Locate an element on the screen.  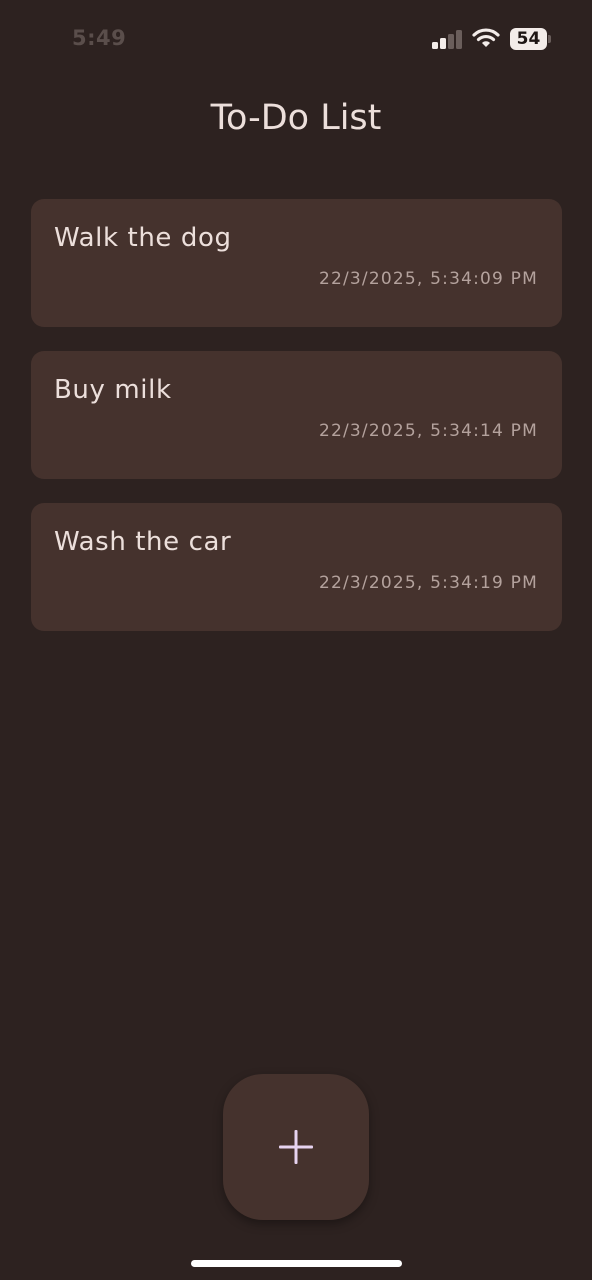
todo-timestamp: 22/3/2025, 5:34:09 PM is located at coordinates (428, 279).